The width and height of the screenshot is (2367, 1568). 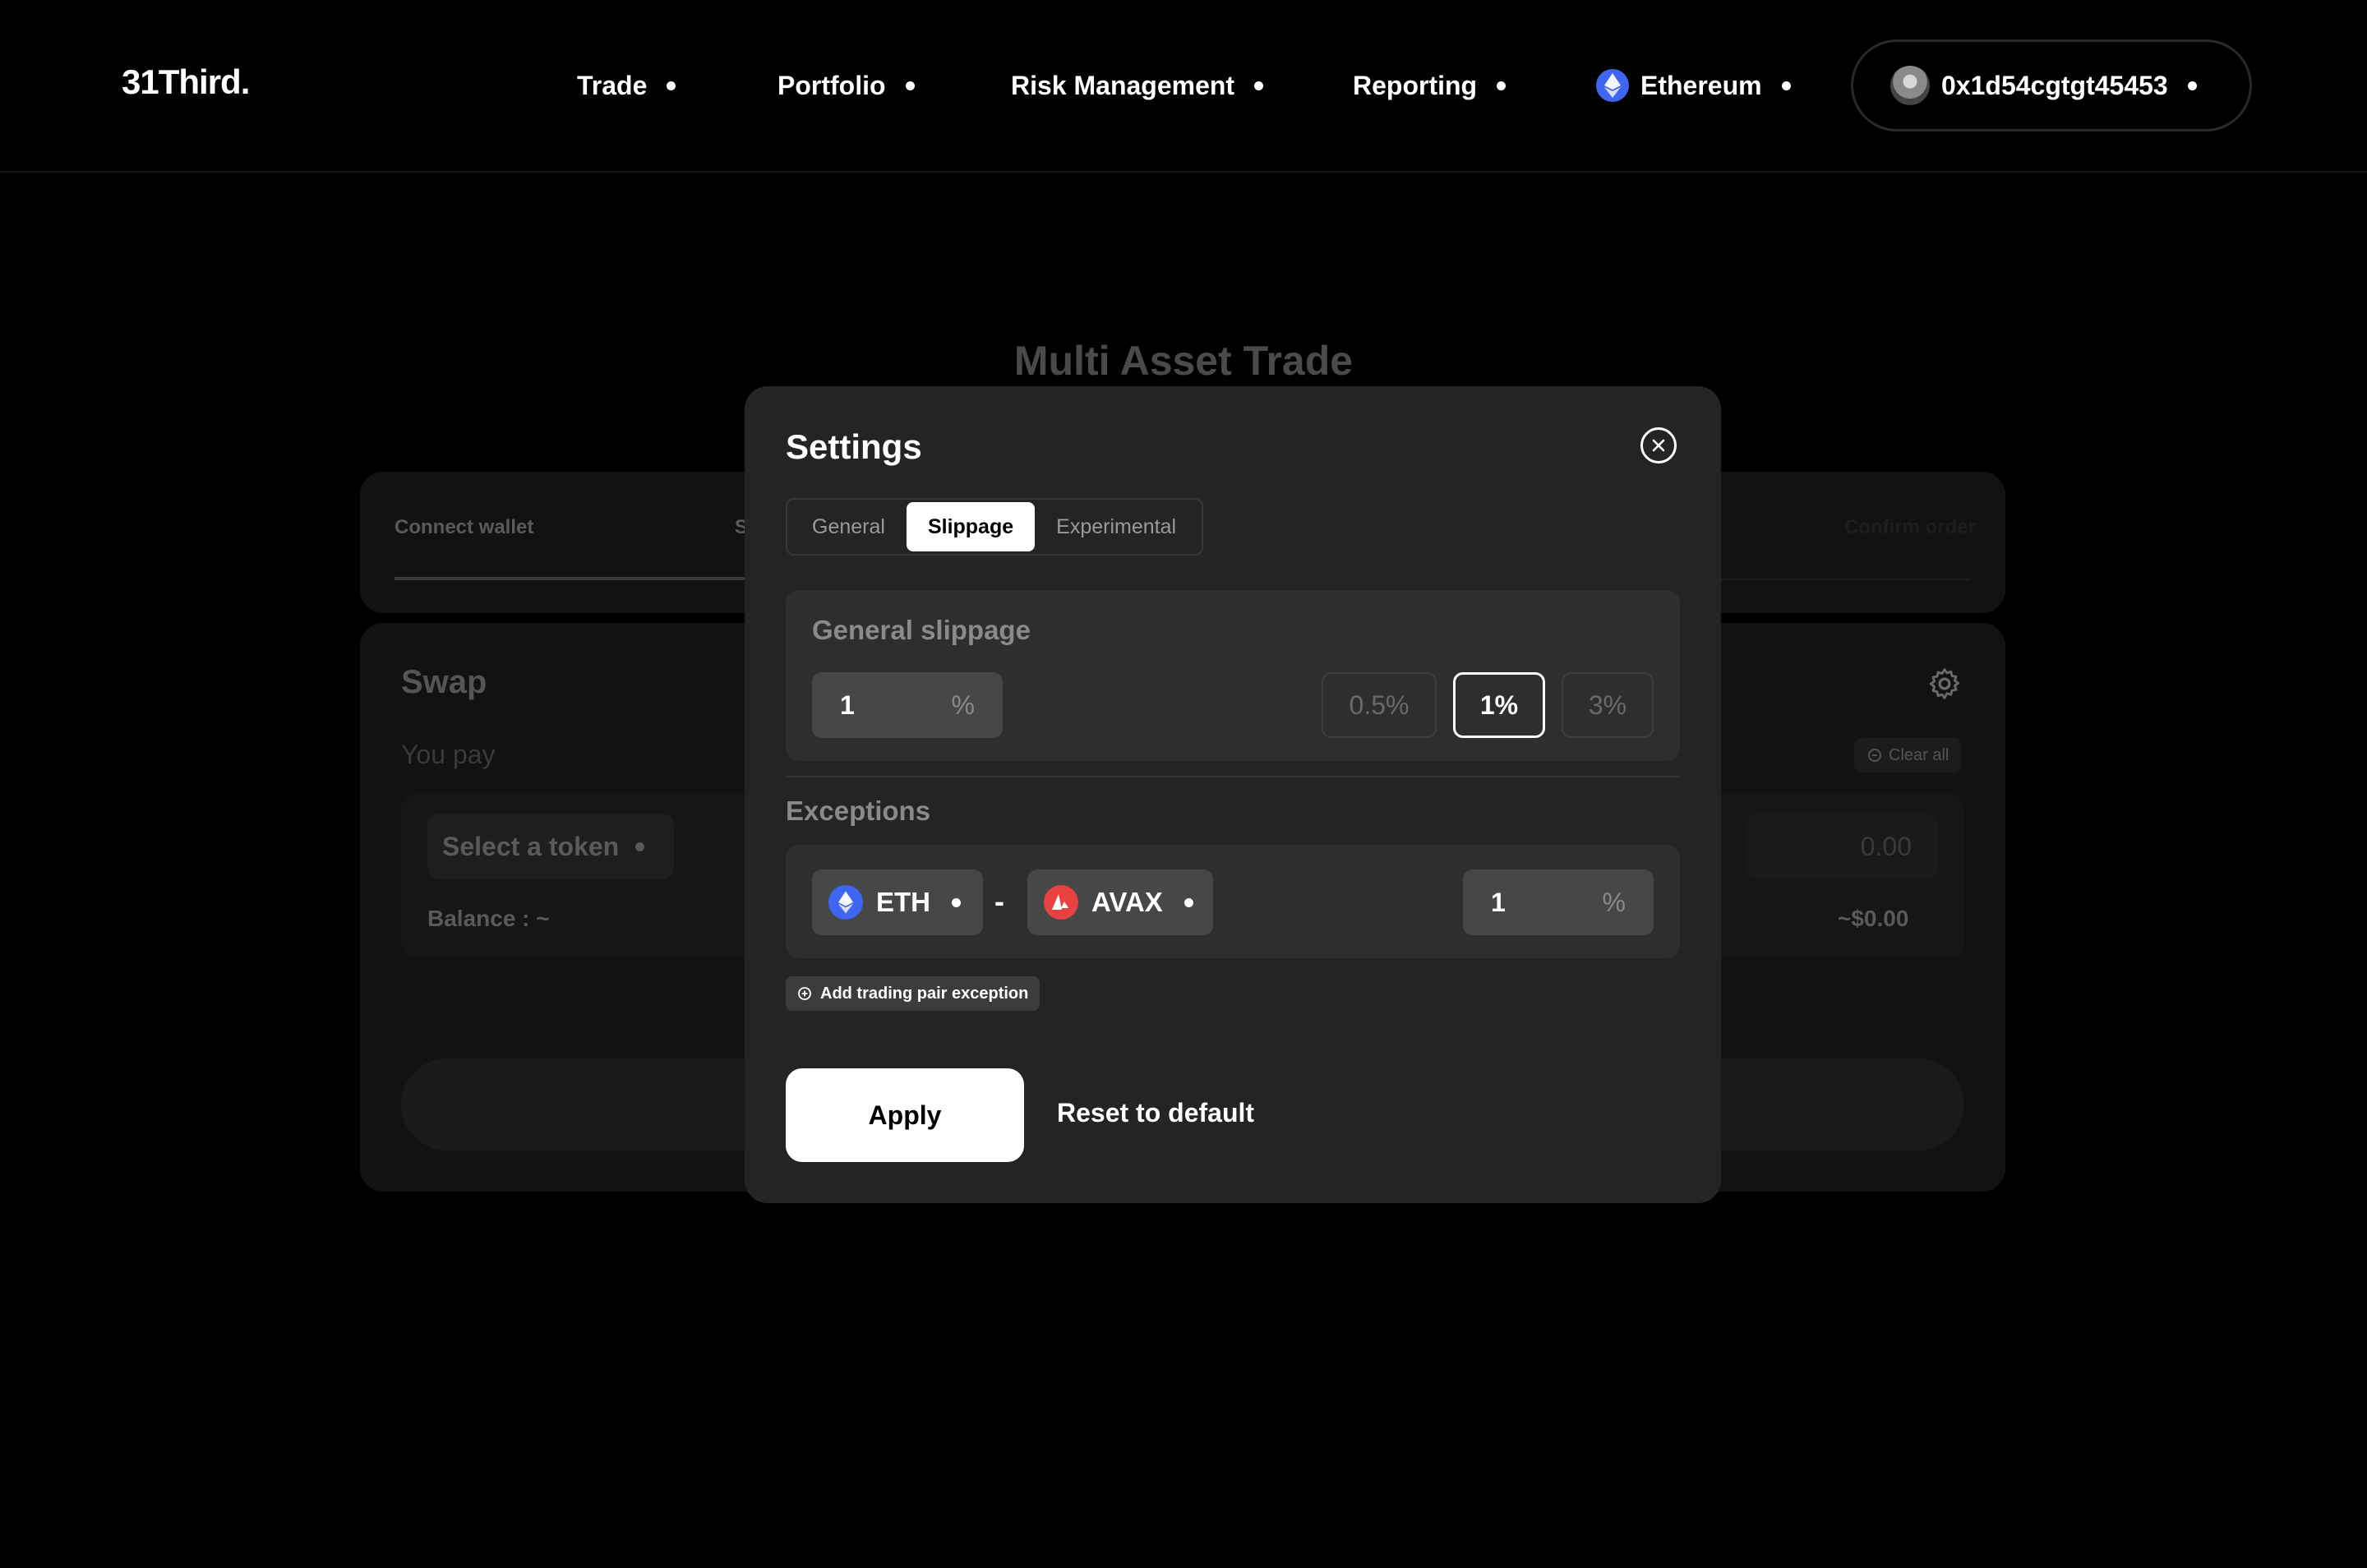 What do you see at coordinates (925, 993) in the screenshot?
I see `add-exception-label: Add trading pair exception` at bounding box center [925, 993].